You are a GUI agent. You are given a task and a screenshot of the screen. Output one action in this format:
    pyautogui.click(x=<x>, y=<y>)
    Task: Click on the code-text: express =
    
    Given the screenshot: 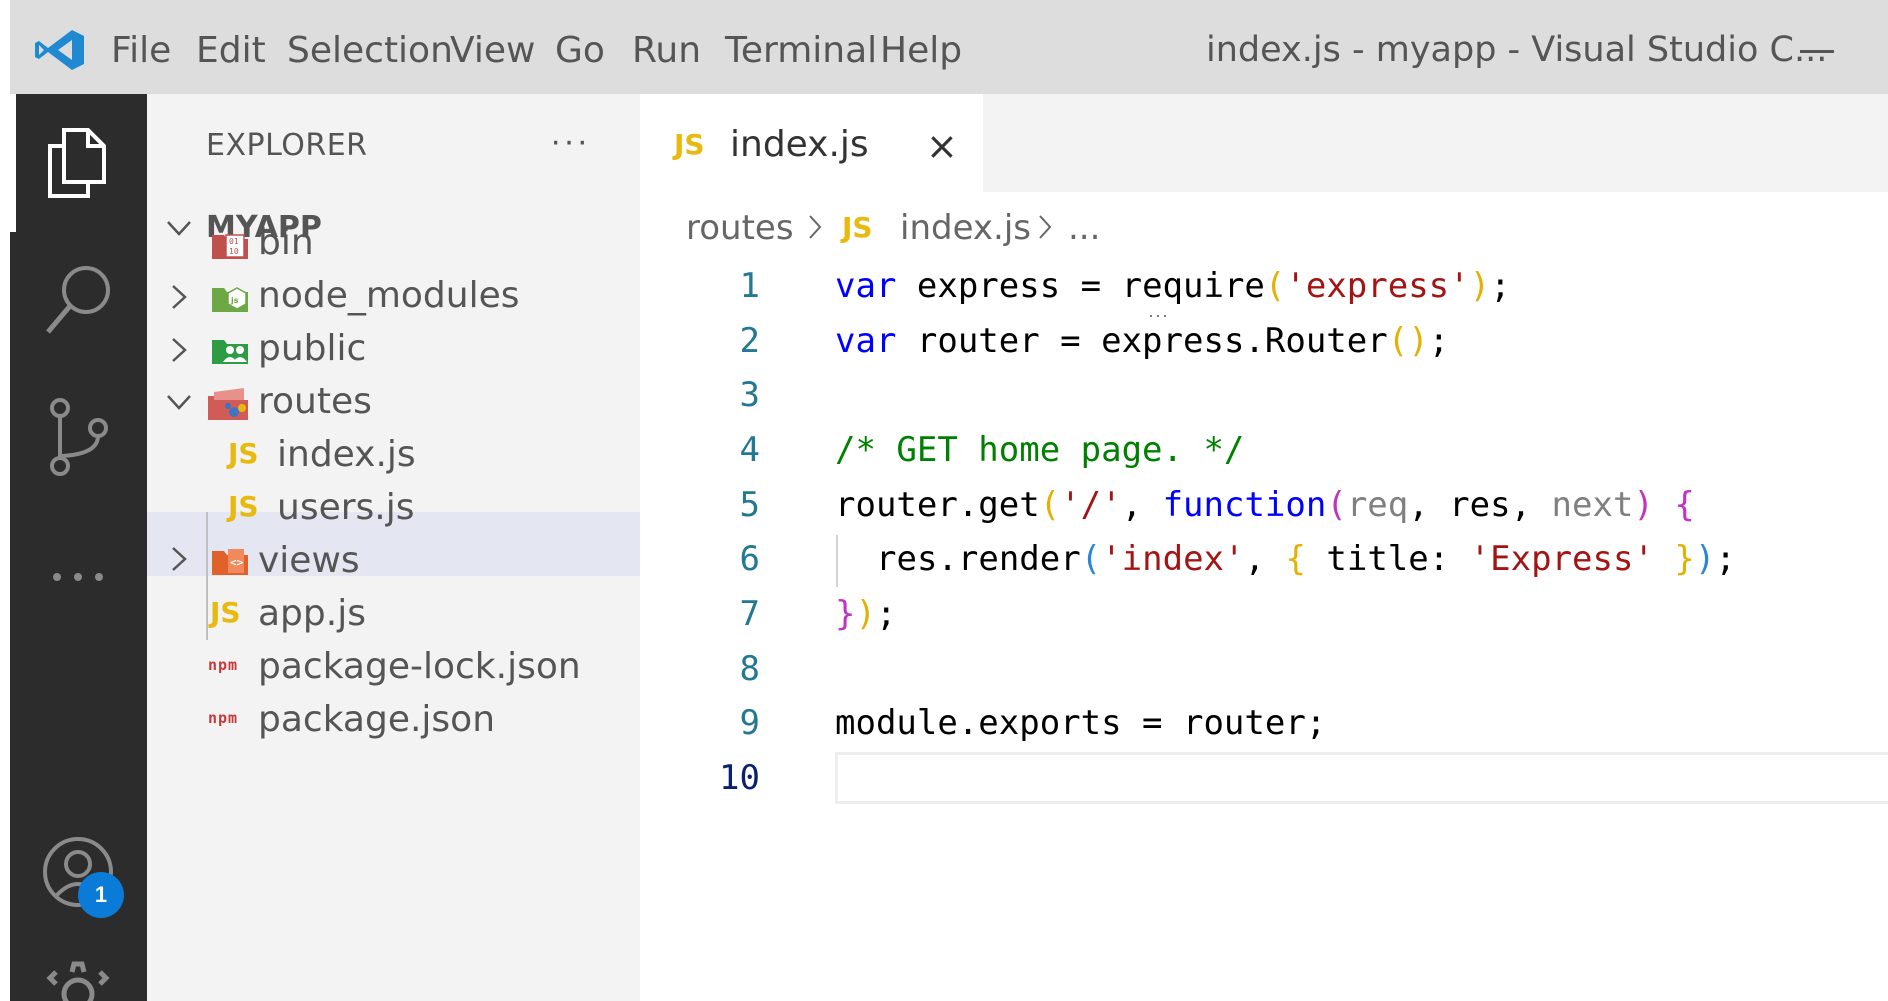 What is the action you would take?
    pyautogui.click(x=1009, y=286)
    